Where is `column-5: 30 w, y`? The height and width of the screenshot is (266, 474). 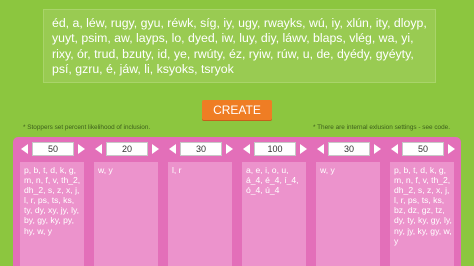
column-5: 30 w, y is located at coordinates (348, 201).